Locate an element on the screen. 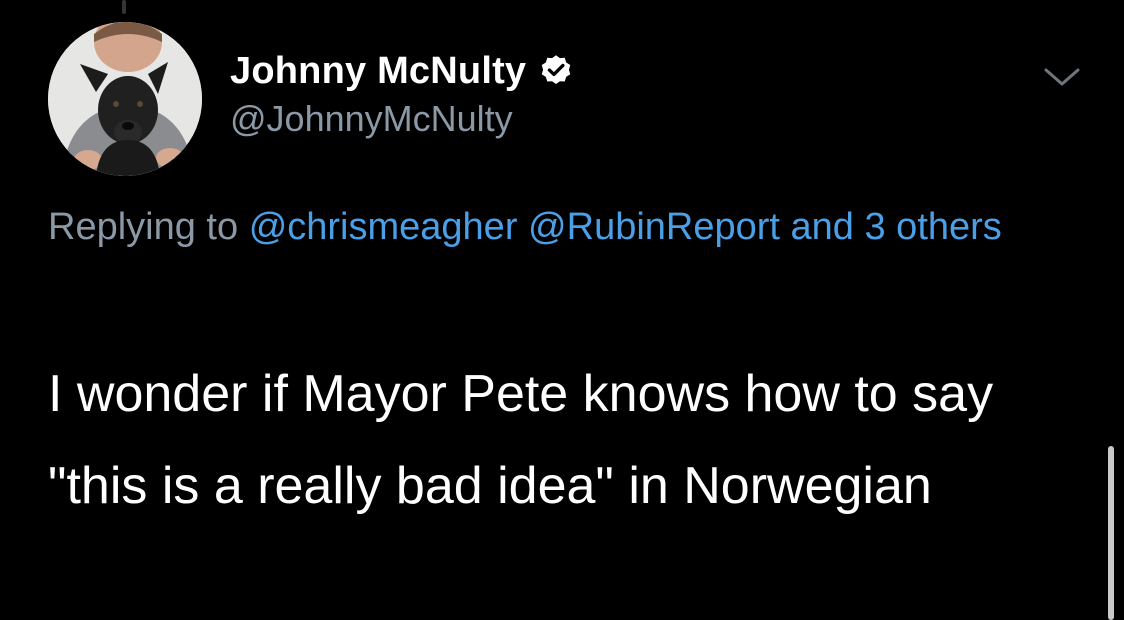 The height and width of the screenshot is (620, 1124). avatar-image is located at coordinates (125, 99).